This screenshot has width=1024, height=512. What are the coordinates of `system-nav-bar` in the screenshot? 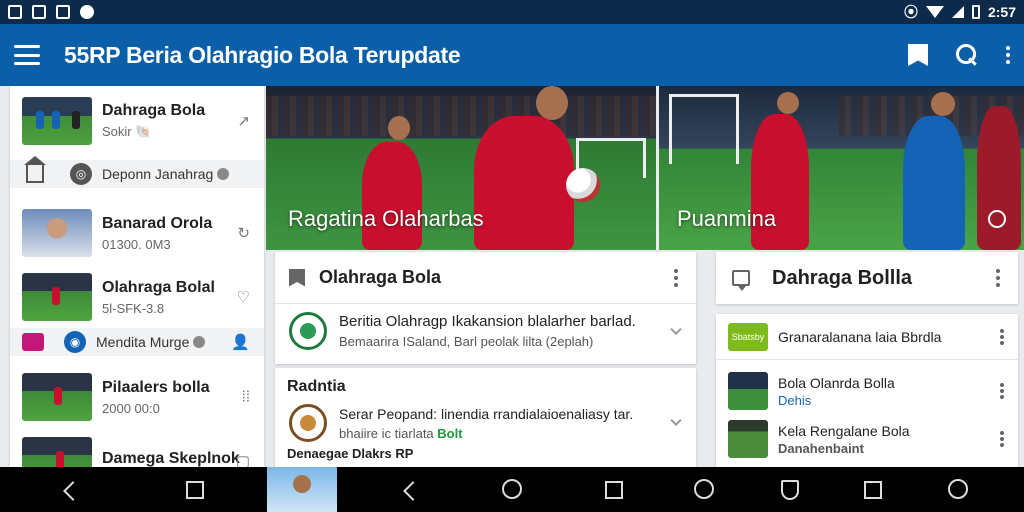 It's located at (512, 489).